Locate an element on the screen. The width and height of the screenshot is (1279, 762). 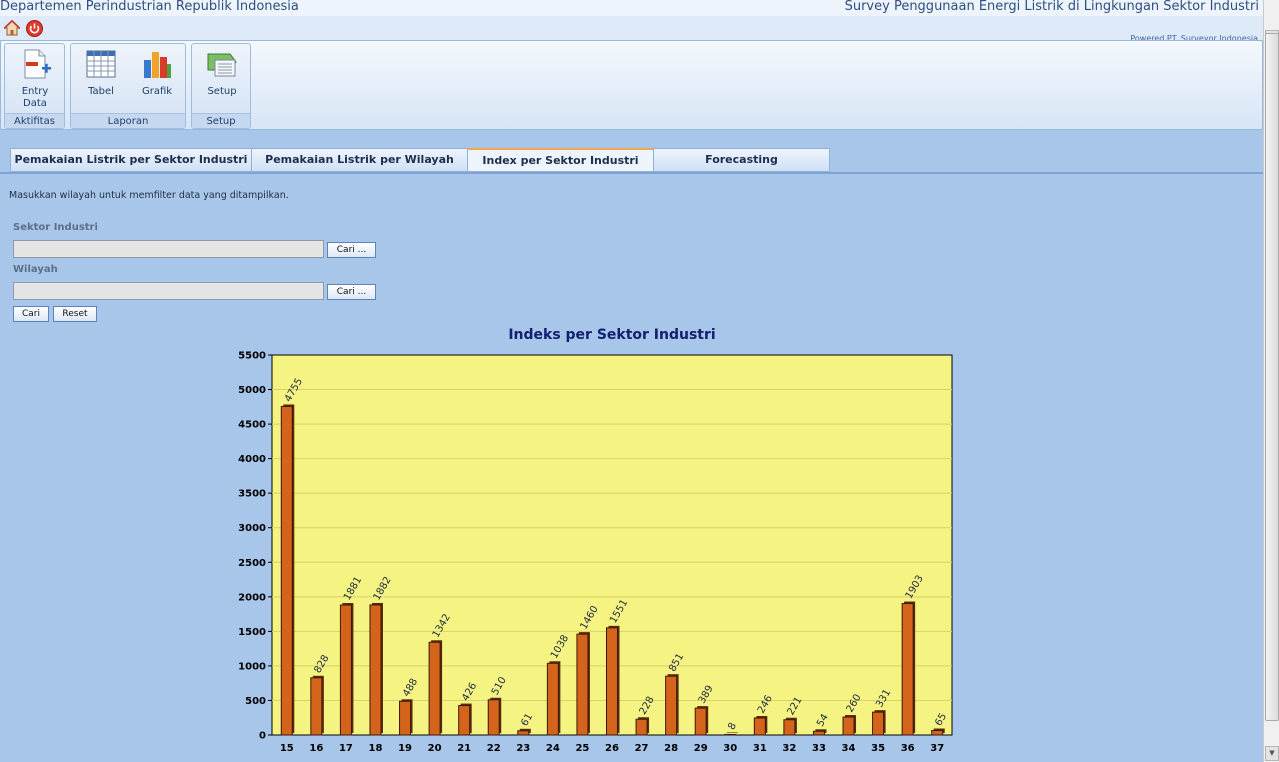
y-tick-label: 5500 is located at coordinates (252, 356).